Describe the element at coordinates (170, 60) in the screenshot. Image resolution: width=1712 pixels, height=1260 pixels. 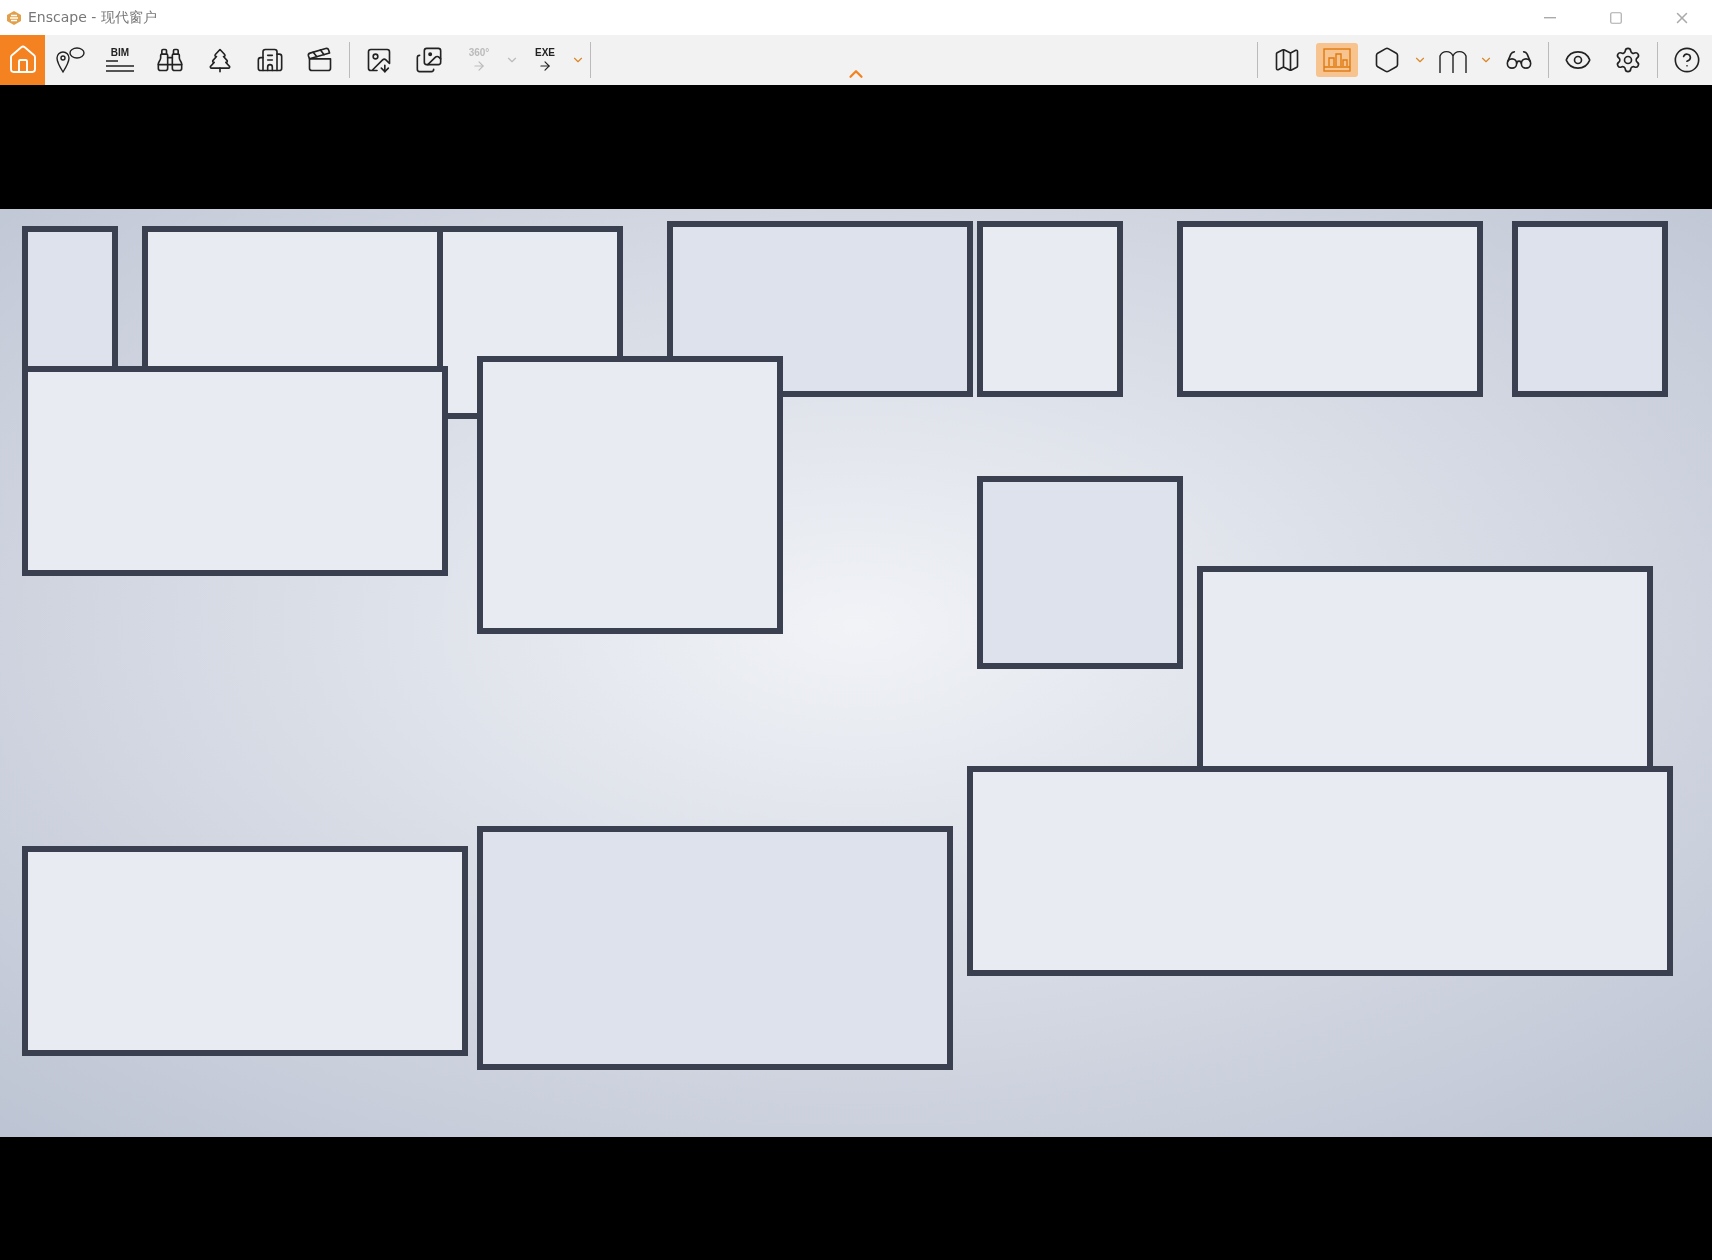
I see `binoculars-icon` at that location.